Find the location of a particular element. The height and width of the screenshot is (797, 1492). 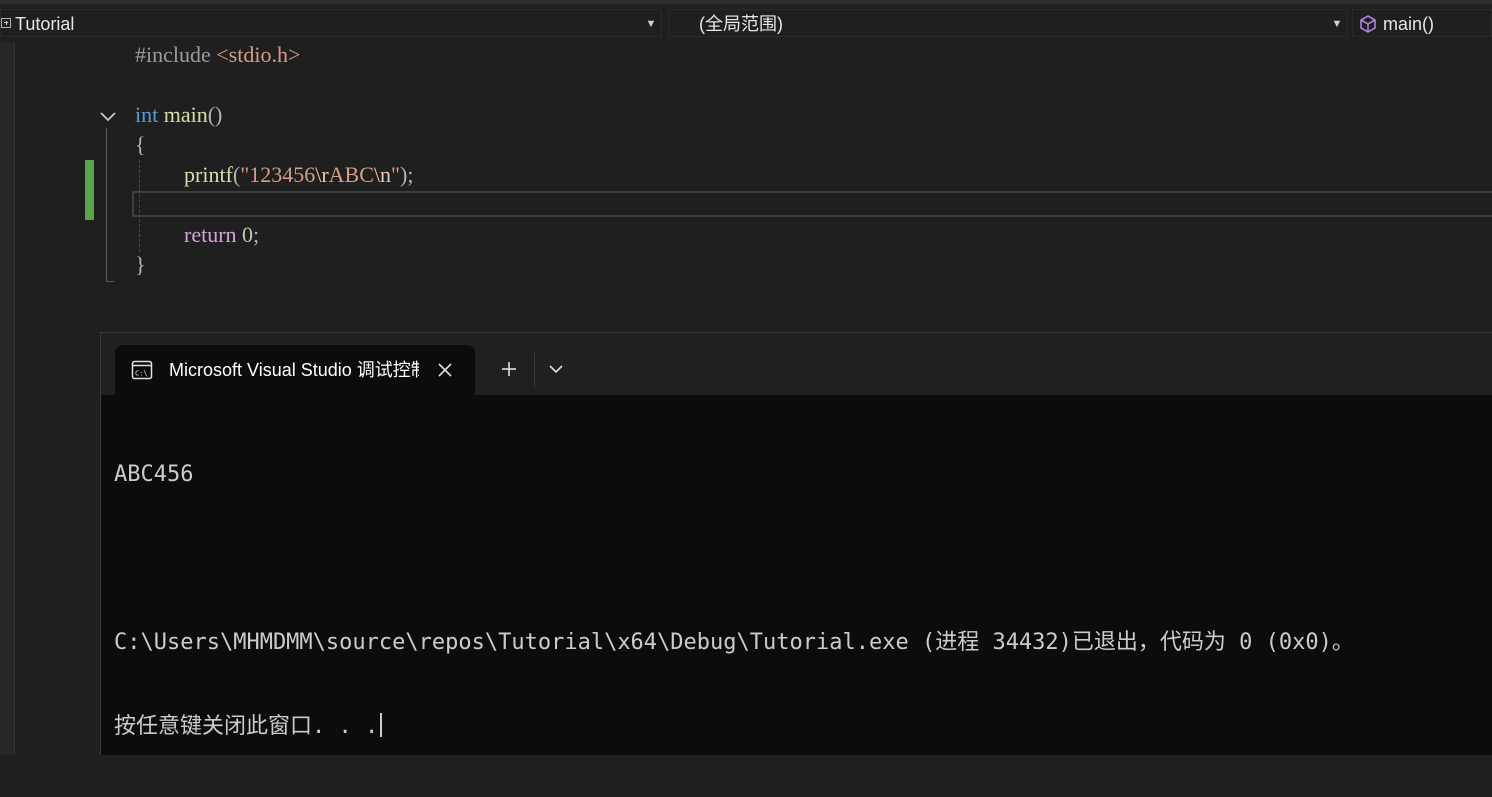

fold-guide is located at coordinates (106, 205).